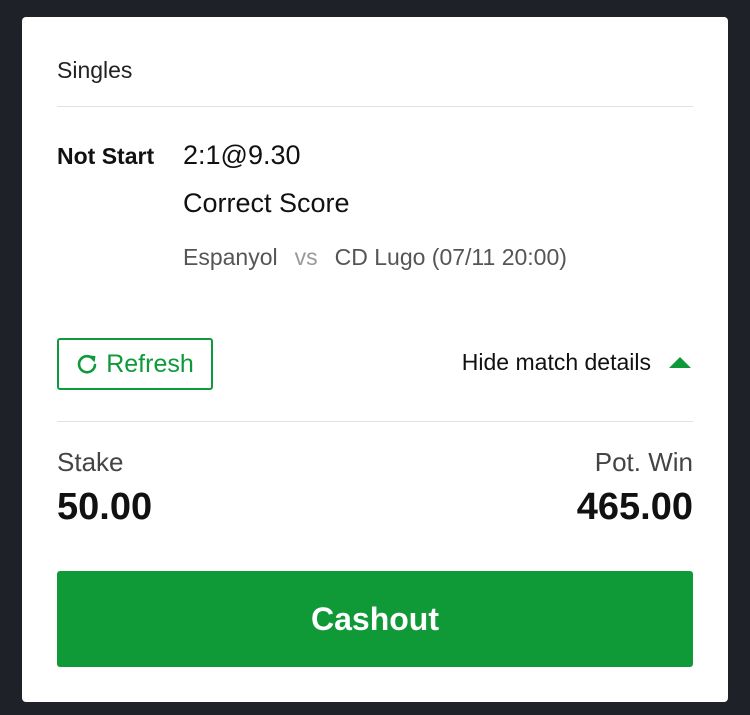  Describe the element at coordinates (556, 362) in the screenshot. I see `toggle-details-label: Hide match details` at that location.